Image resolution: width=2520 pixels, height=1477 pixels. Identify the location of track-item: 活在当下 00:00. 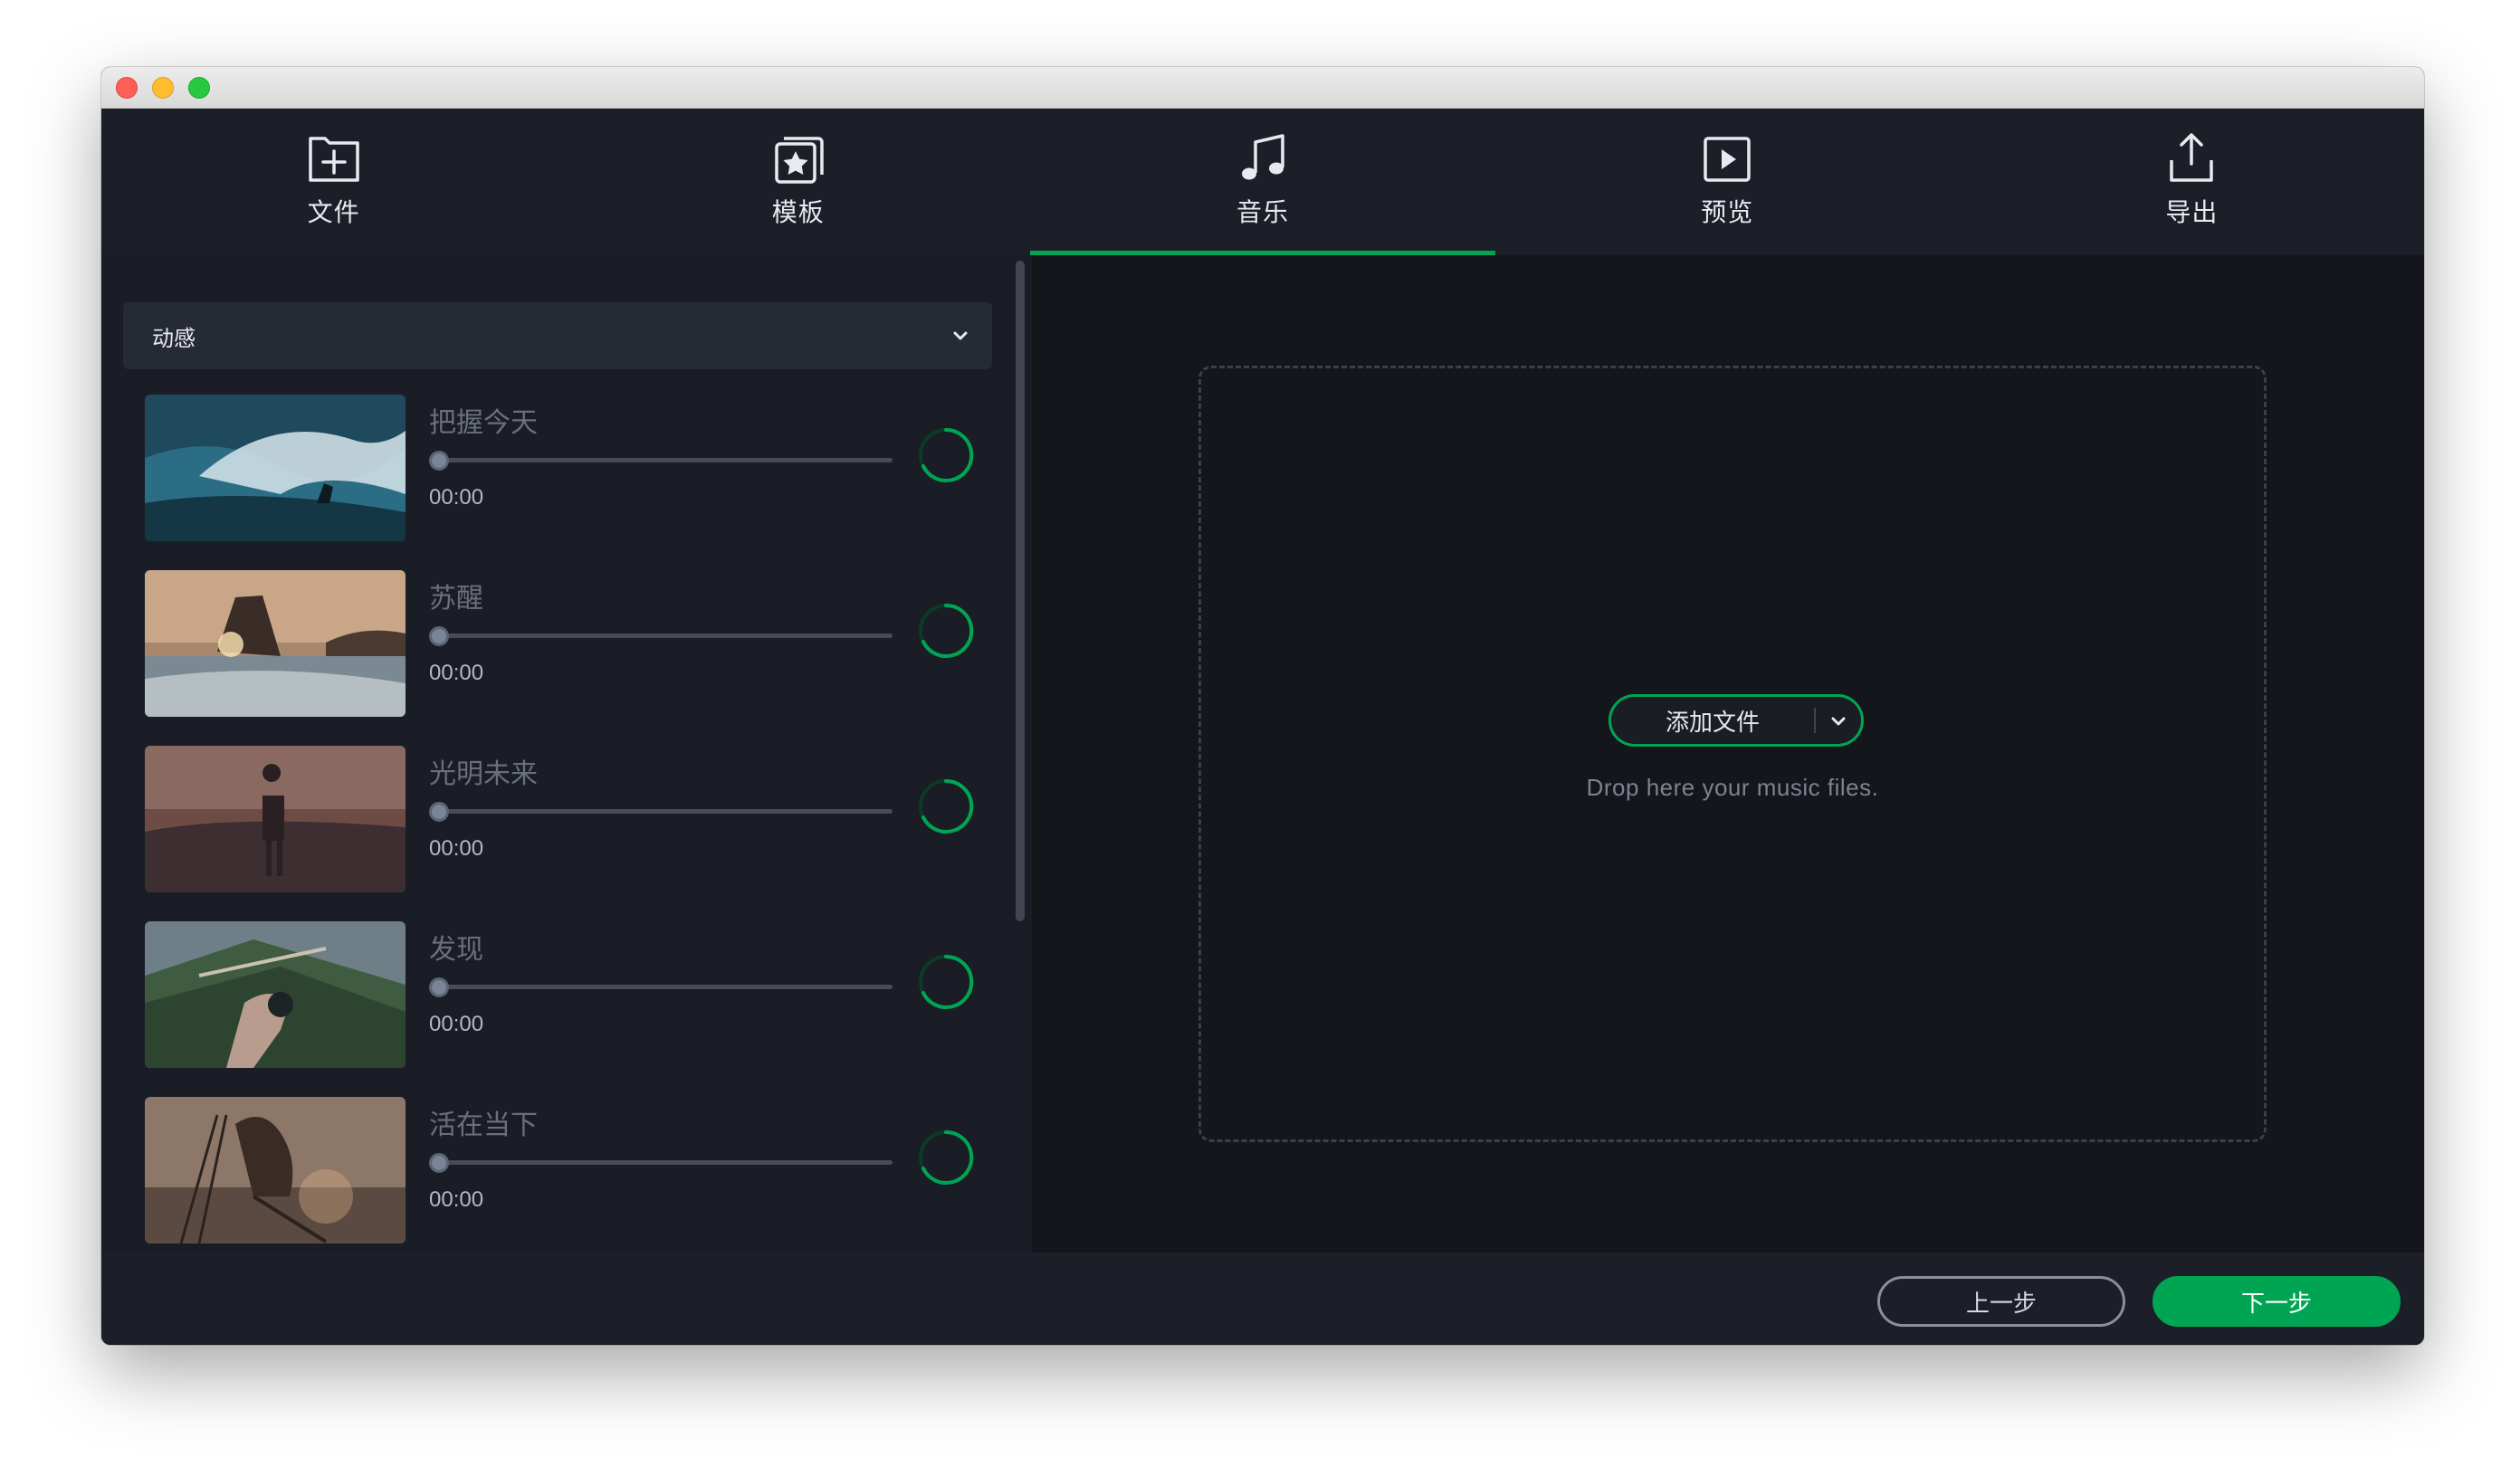
(579, 1175).